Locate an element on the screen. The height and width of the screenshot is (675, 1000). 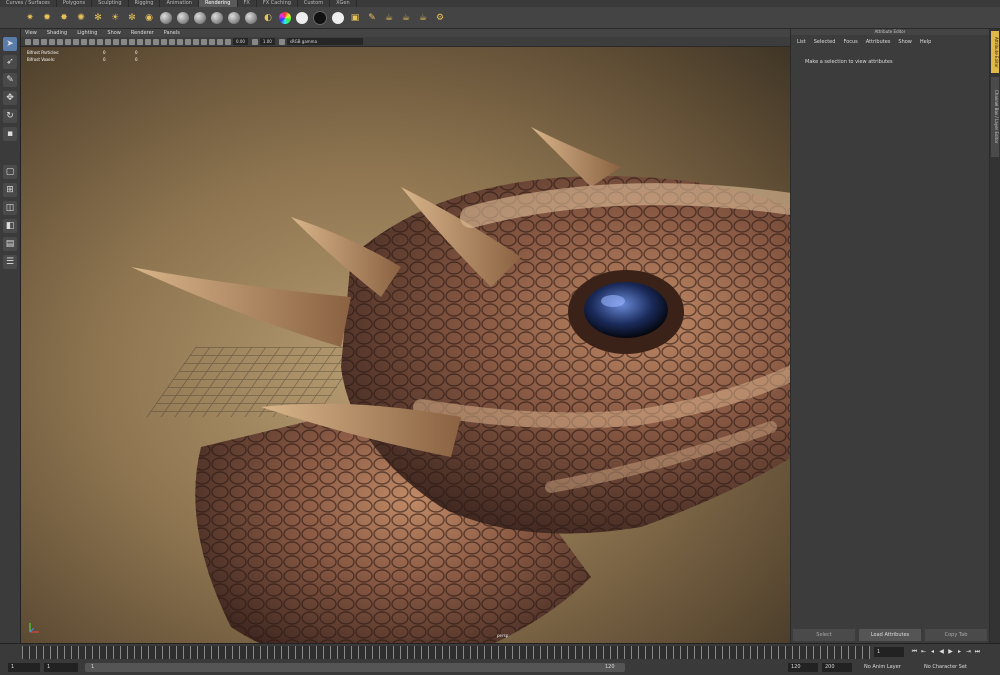
move-tool-icon: ✥ is located at coordinates (10, 98).